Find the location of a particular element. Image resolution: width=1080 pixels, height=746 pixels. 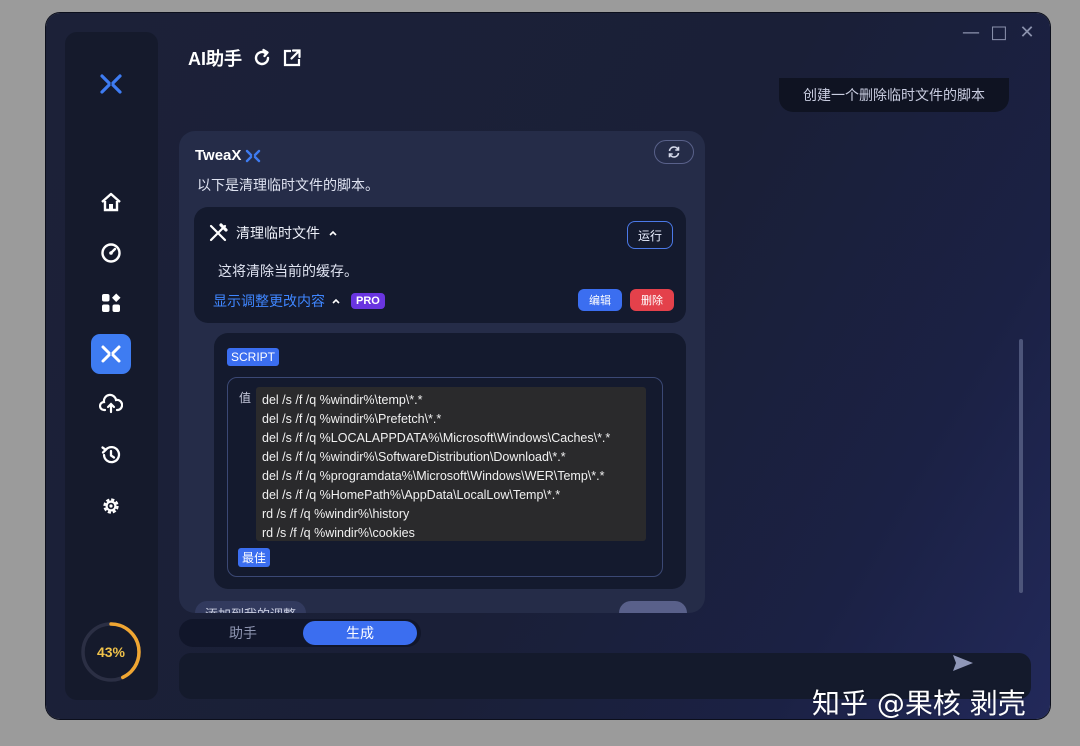

send-icon is located at coordinates (963, 663).